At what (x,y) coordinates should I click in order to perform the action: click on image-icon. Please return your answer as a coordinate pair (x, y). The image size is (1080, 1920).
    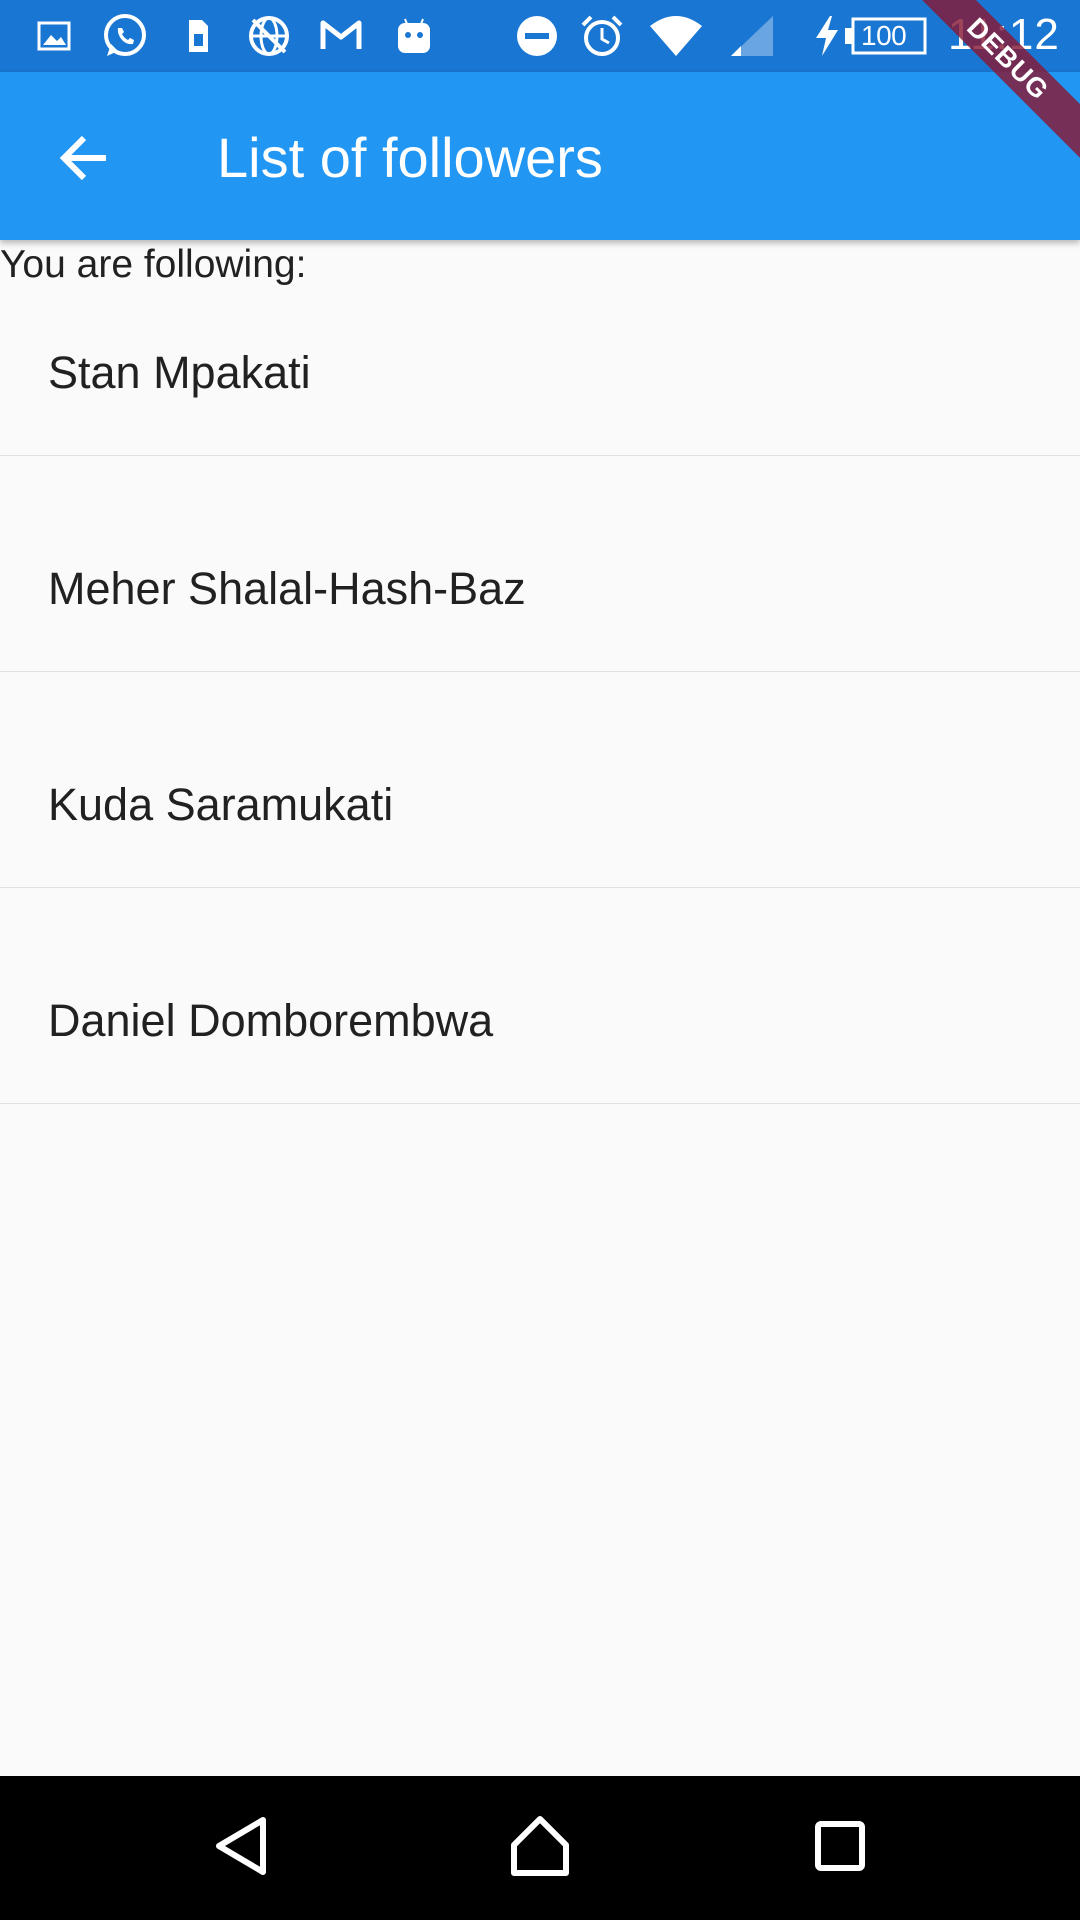
    Looking at the image, I should click on (54, 36).